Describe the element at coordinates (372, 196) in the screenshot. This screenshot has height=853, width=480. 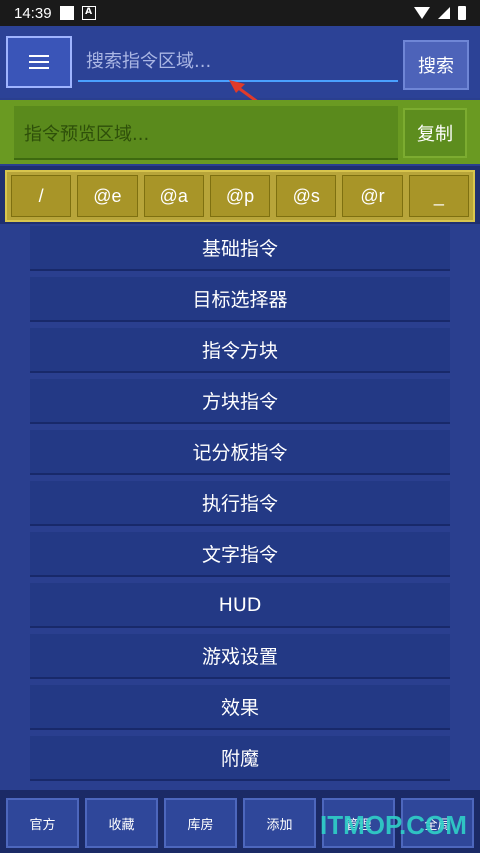
I see `selector-r-button: @r` at that location.